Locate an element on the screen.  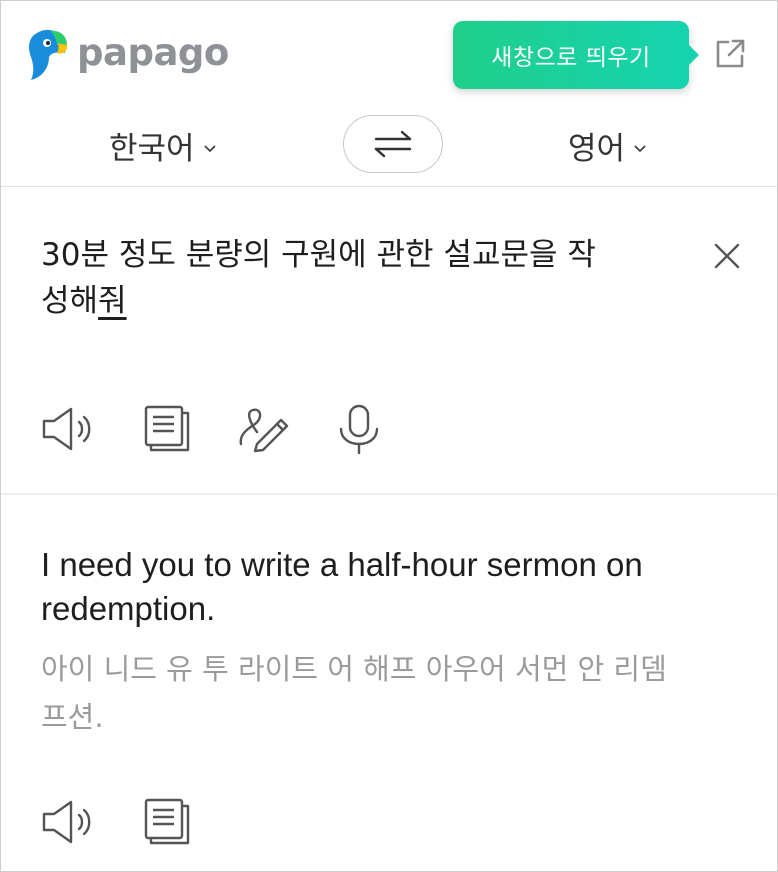
close-icon is located at coordinates (727, 256).